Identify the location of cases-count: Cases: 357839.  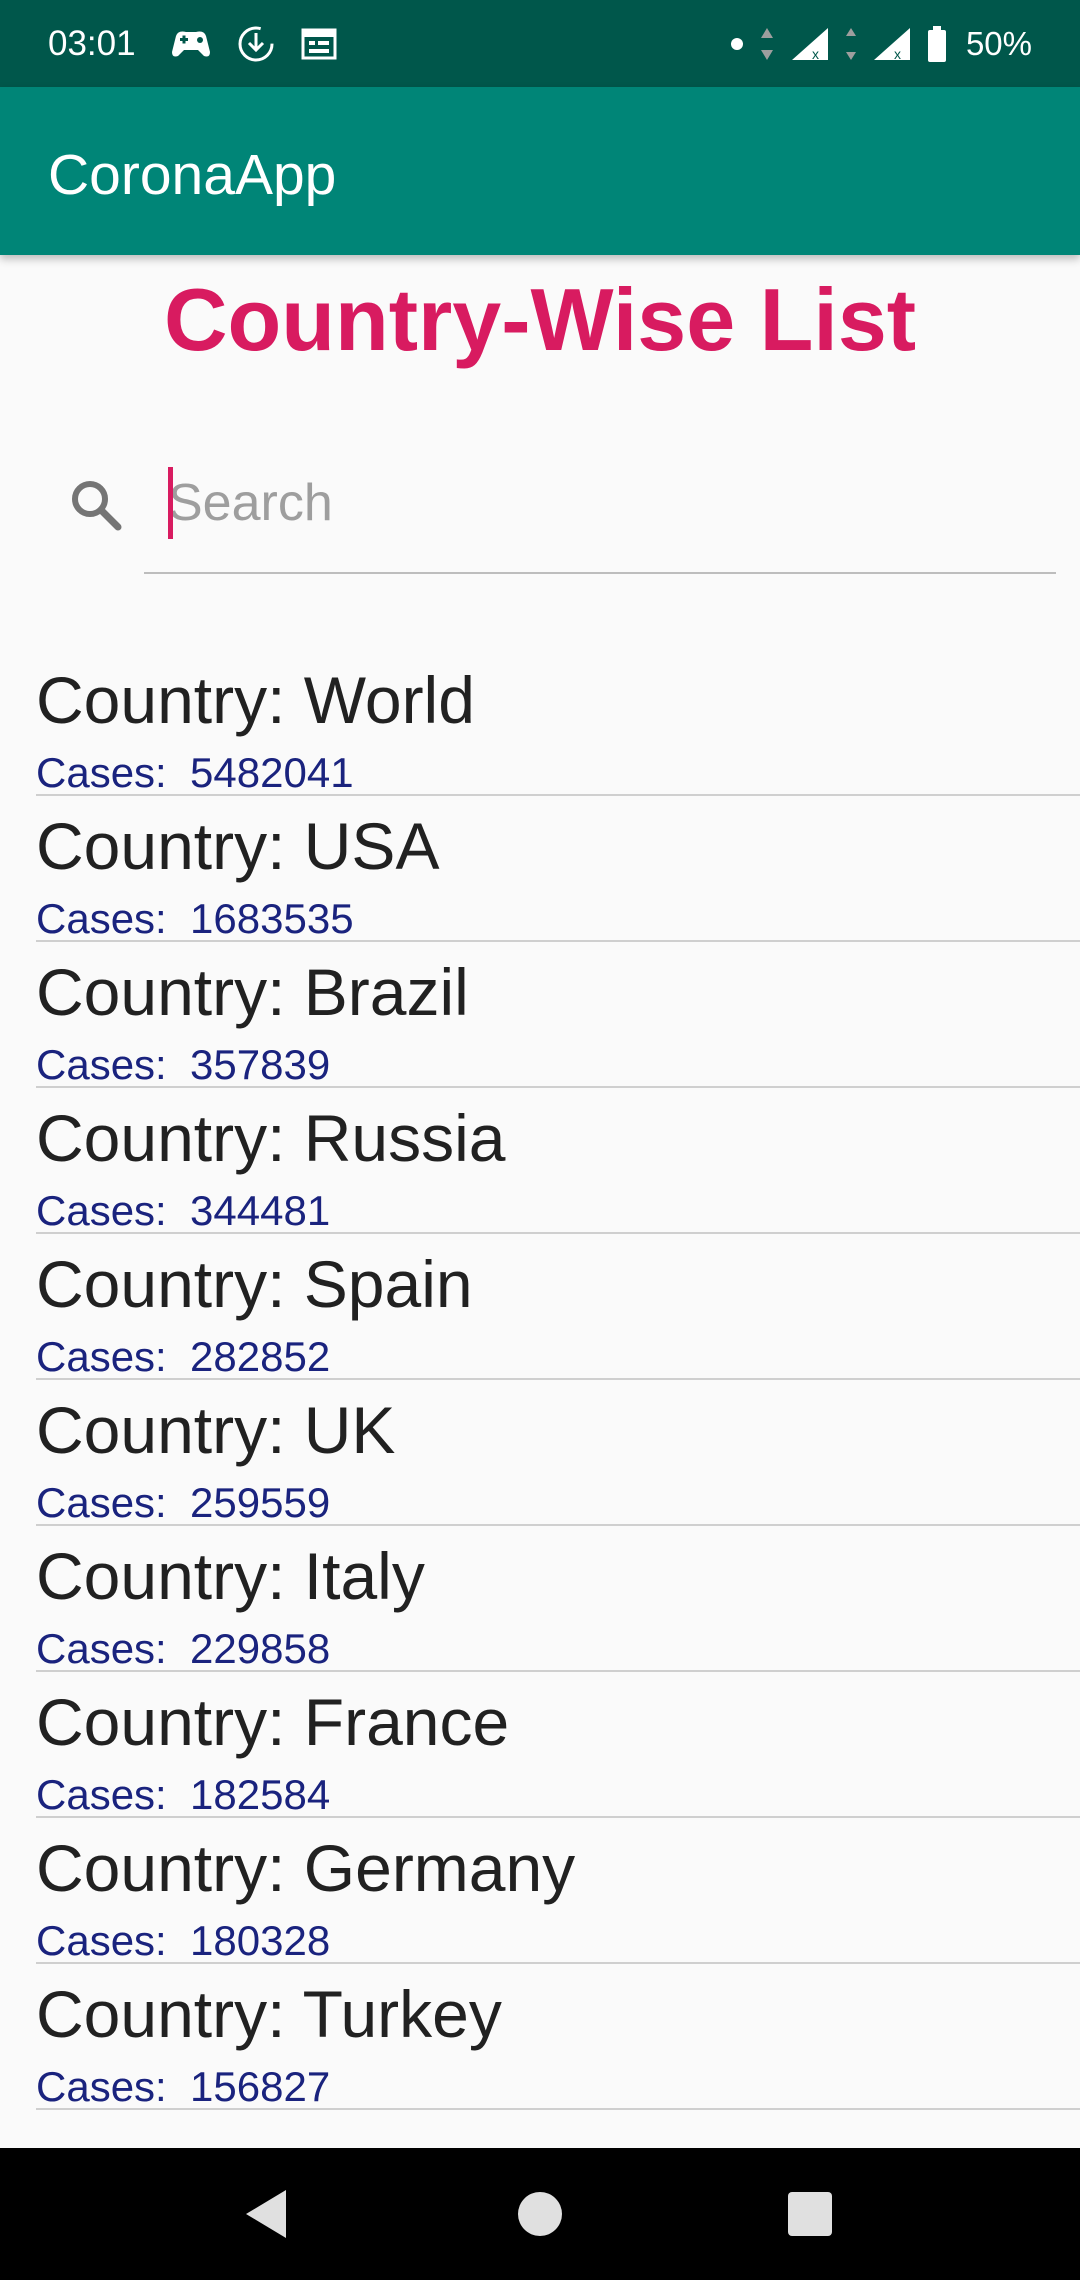
(183, 1064).